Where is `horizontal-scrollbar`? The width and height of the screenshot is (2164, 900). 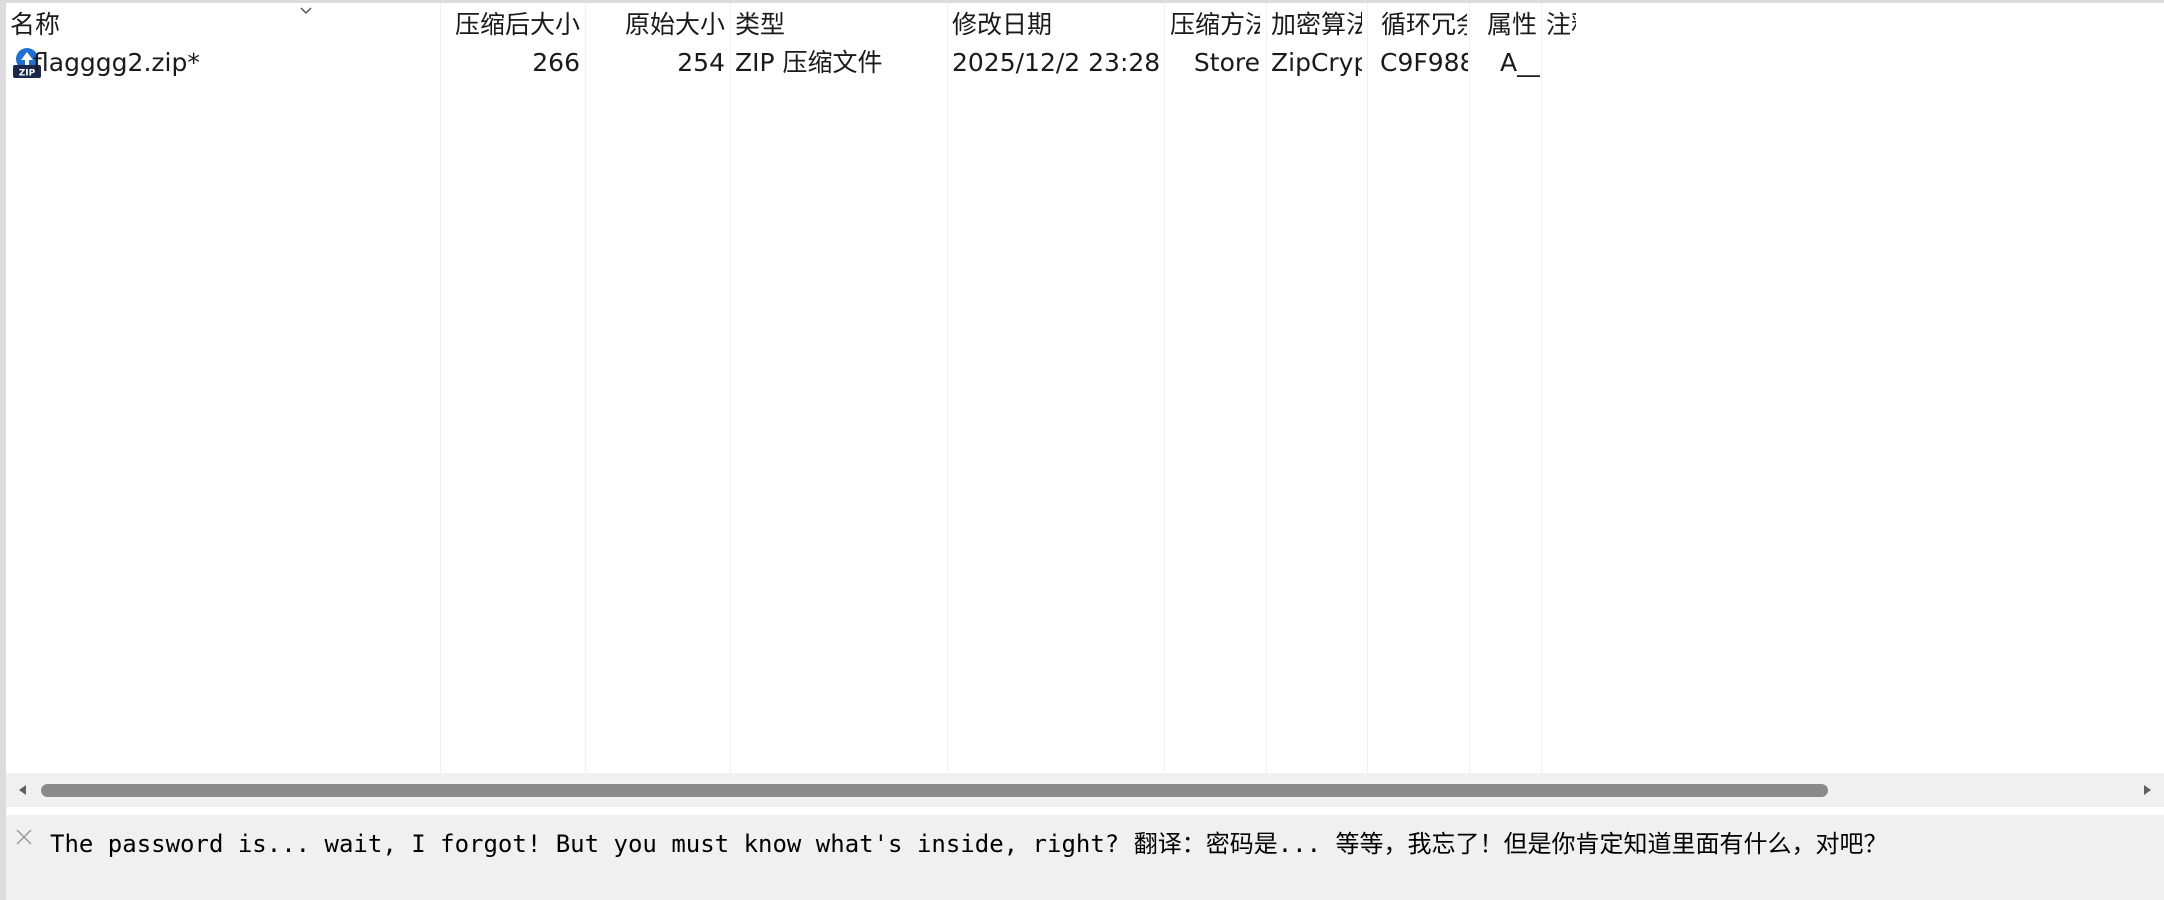 horizontal-scrollbar is located at coordinates (1085, 790).